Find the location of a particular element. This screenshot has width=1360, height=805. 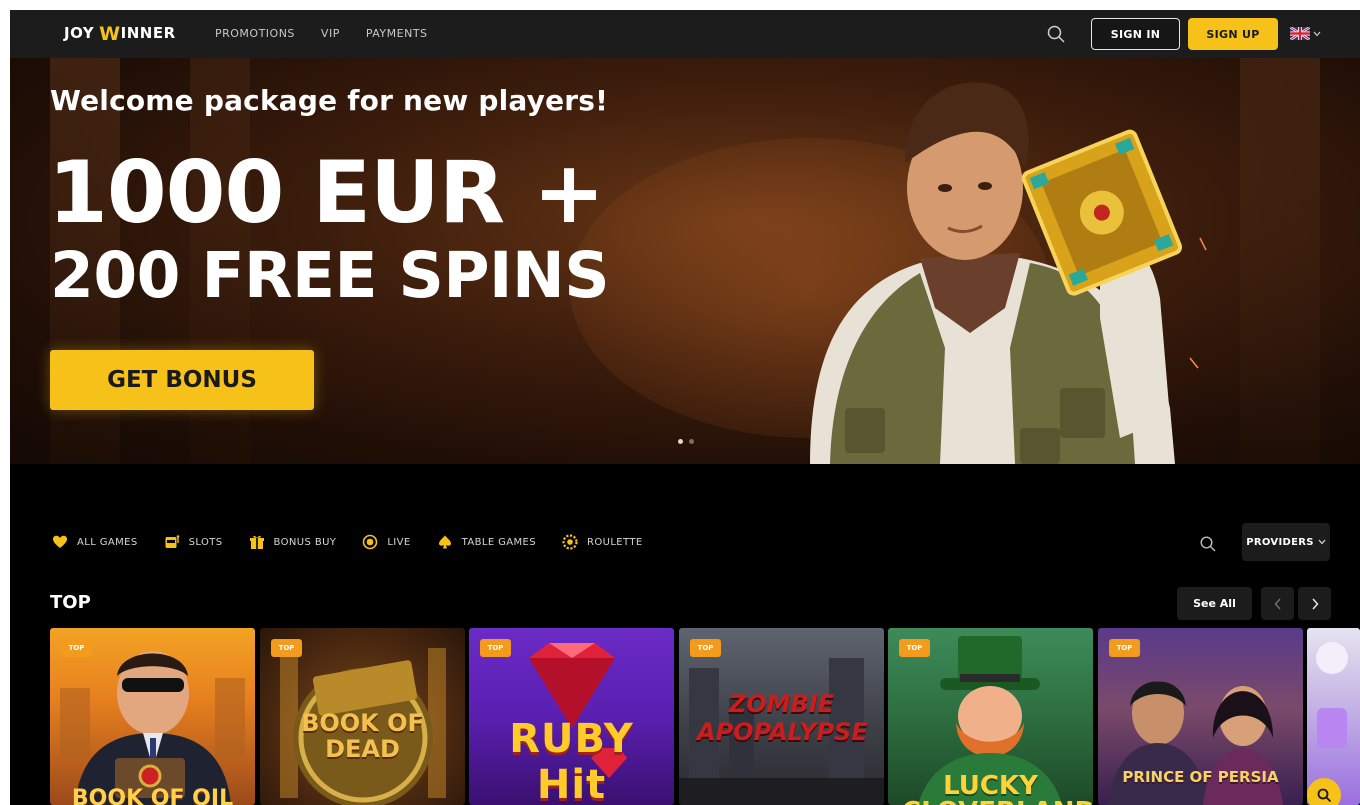

partial-game-artwork is located at coordinates (1332, 695).